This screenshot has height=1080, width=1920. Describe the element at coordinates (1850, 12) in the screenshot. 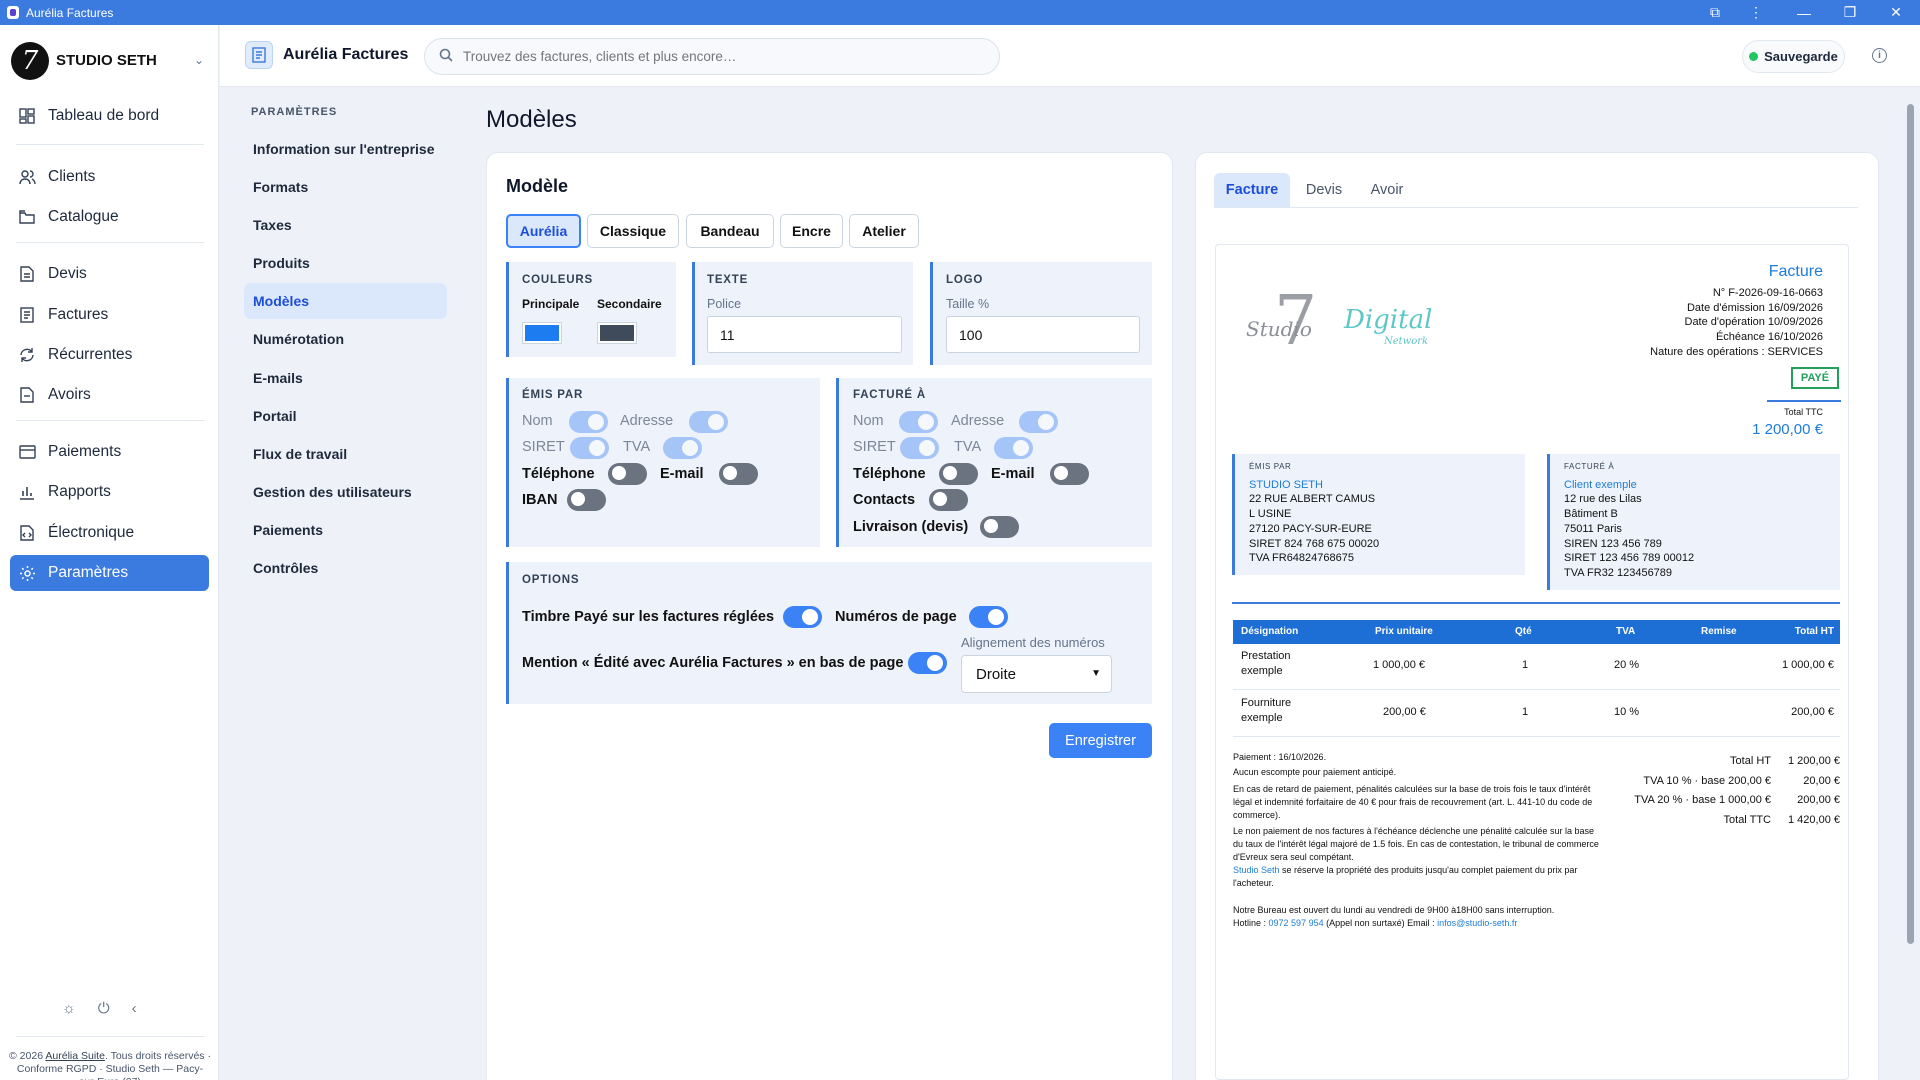

I see `maximize-button: ❐` at that location.